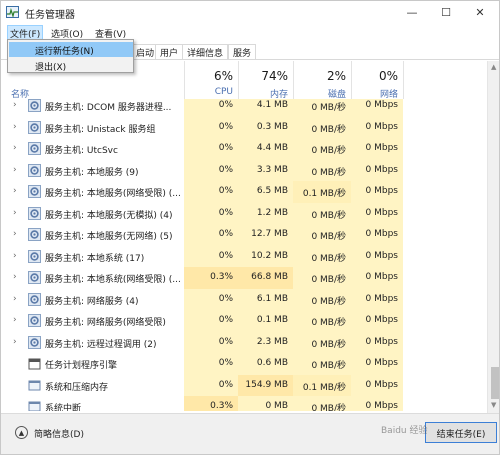 Image resolution: width=500 pixels, height=455 pixels. What do you see at coordinates (480, 12) in the screenshot?
I see `close-button: ✕` at bounding box center [480, 12].